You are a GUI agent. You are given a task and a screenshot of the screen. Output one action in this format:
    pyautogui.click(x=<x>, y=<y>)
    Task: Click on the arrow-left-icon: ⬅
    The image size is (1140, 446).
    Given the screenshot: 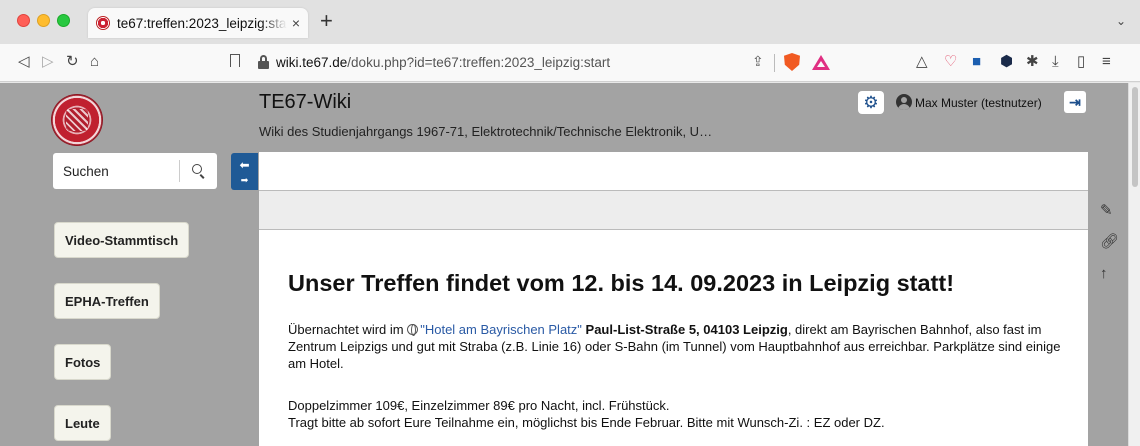 What is the action you would take?
    pyautogui.click(x=244, y=165)
    